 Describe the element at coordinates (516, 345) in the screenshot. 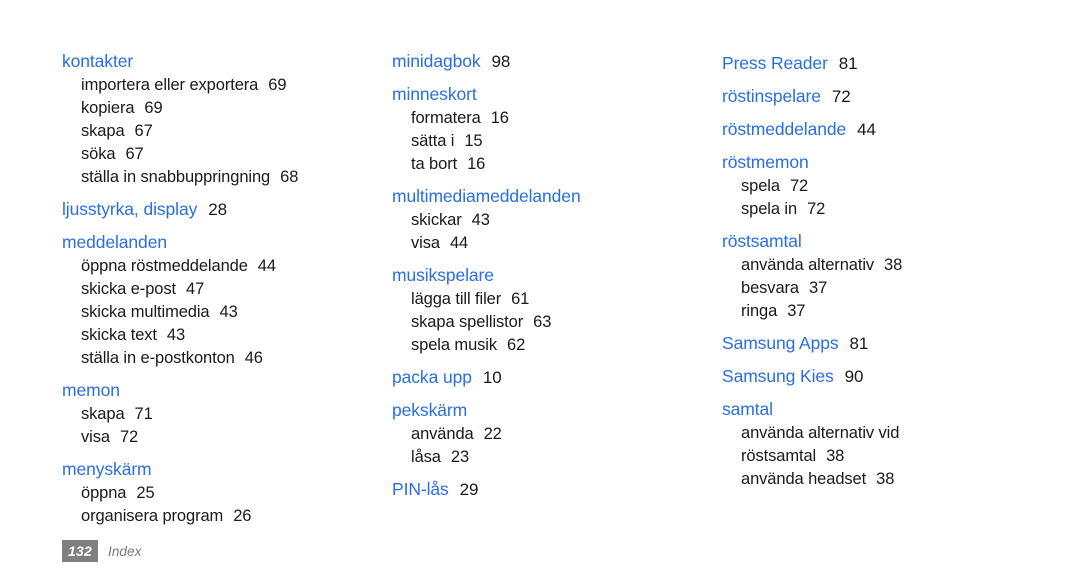

I see `index-subentry-page-number: 62` at that location.